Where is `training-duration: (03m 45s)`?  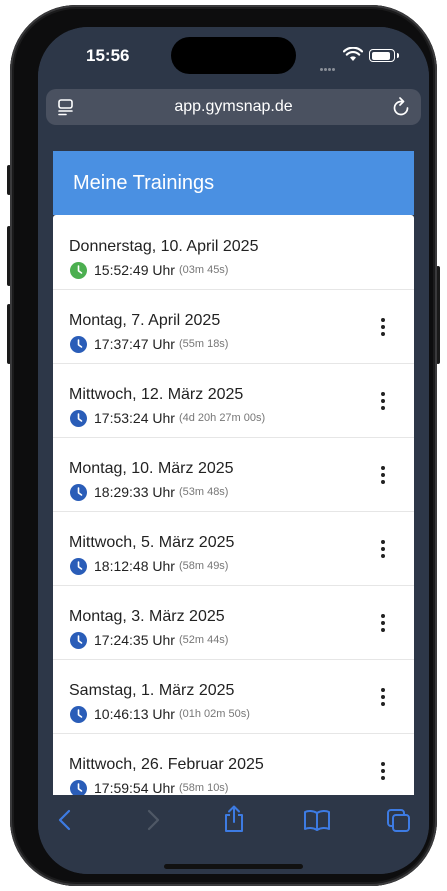
training-duration: (03m 45s) is located at coordinates (203, 270).